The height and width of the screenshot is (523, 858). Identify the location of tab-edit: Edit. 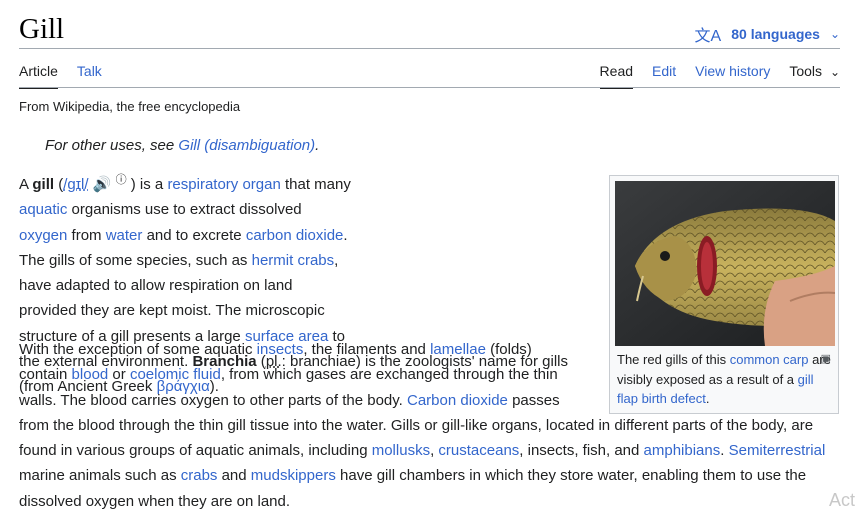
(664, 74).